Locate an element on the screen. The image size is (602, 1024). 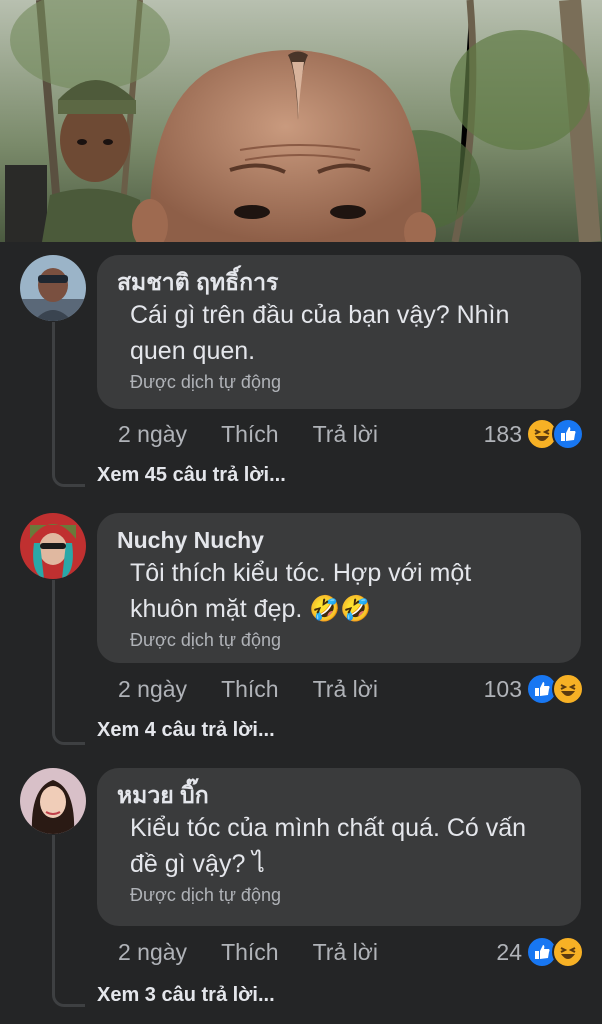
comment-author: หมวย บิ๊ก is located at coordinates (339, 795).